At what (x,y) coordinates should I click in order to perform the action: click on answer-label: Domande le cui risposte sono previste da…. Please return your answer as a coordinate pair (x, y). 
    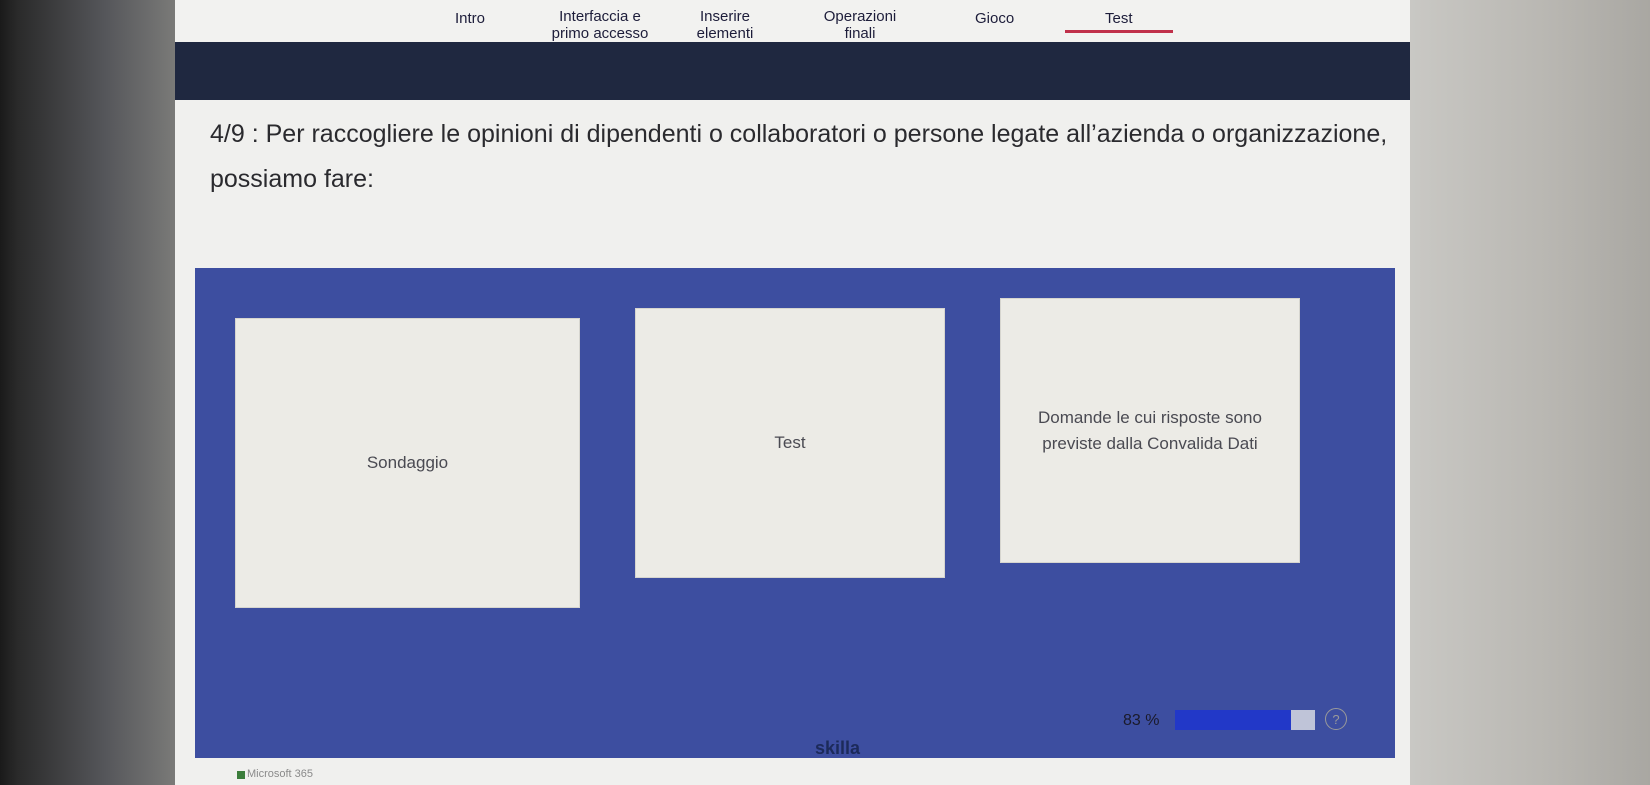
    Looking at the image, I should click on (1150, 430).